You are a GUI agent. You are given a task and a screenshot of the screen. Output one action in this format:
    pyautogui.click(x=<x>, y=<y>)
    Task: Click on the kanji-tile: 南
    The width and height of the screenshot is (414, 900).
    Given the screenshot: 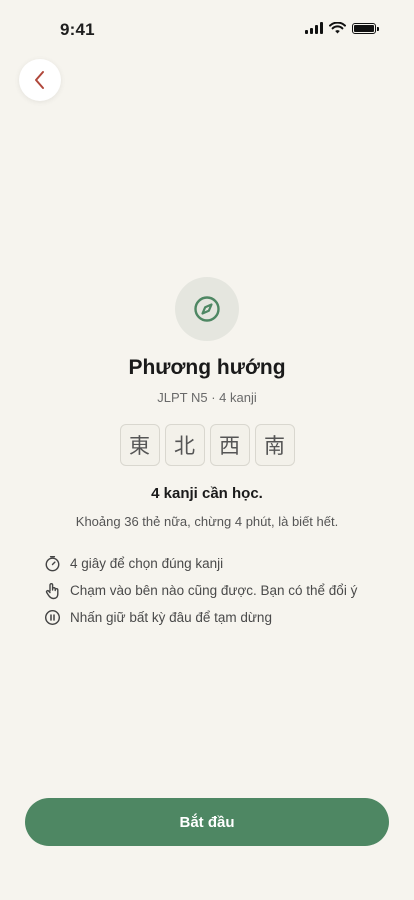 What is the action you would take?
    pyautogui.click(x=274, y=445)
    